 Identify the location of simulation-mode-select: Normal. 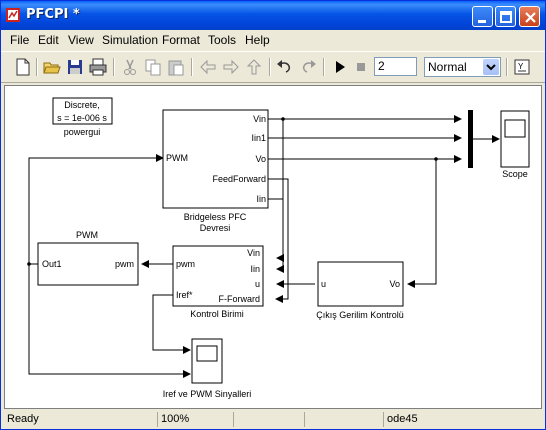
(462, 67).